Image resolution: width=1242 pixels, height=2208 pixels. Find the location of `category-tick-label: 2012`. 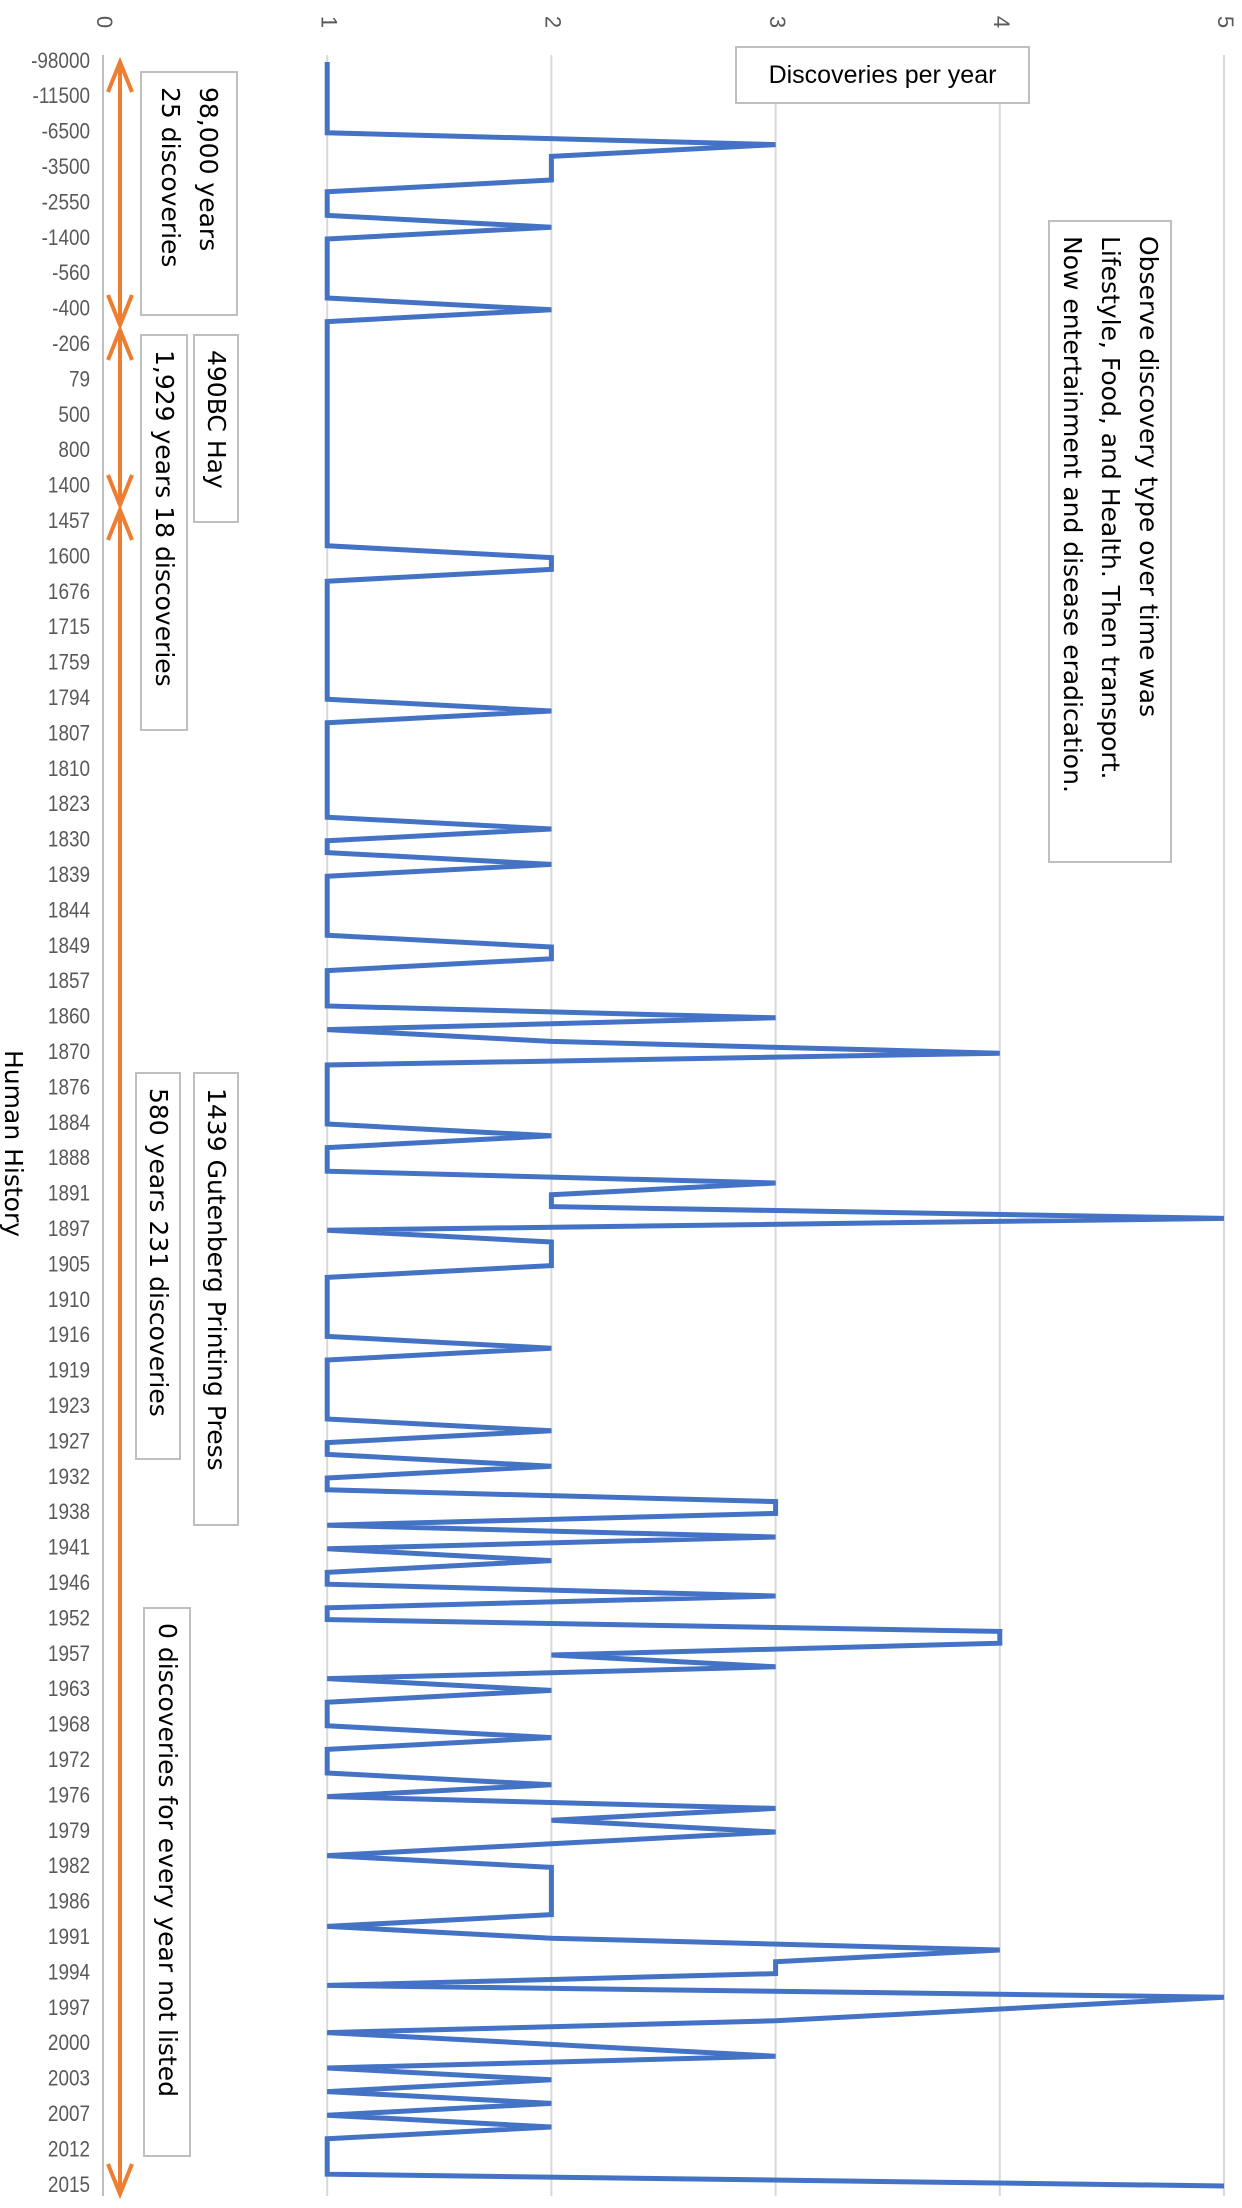

category-tick-label: 2012 is located at coordinates (69, 2149).